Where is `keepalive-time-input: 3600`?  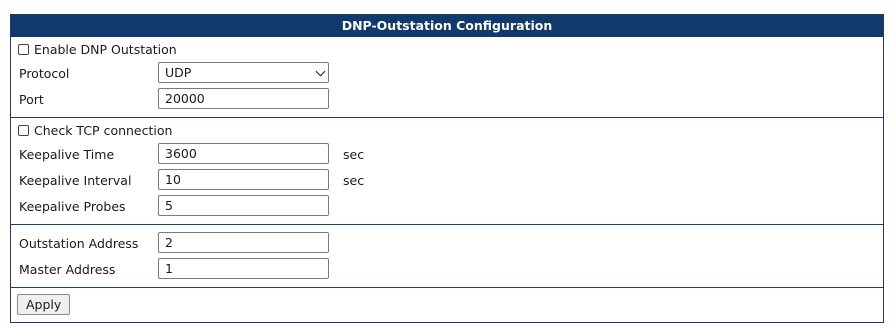 keepalive-time-input: 3600 is located at coordinates (243, 153).